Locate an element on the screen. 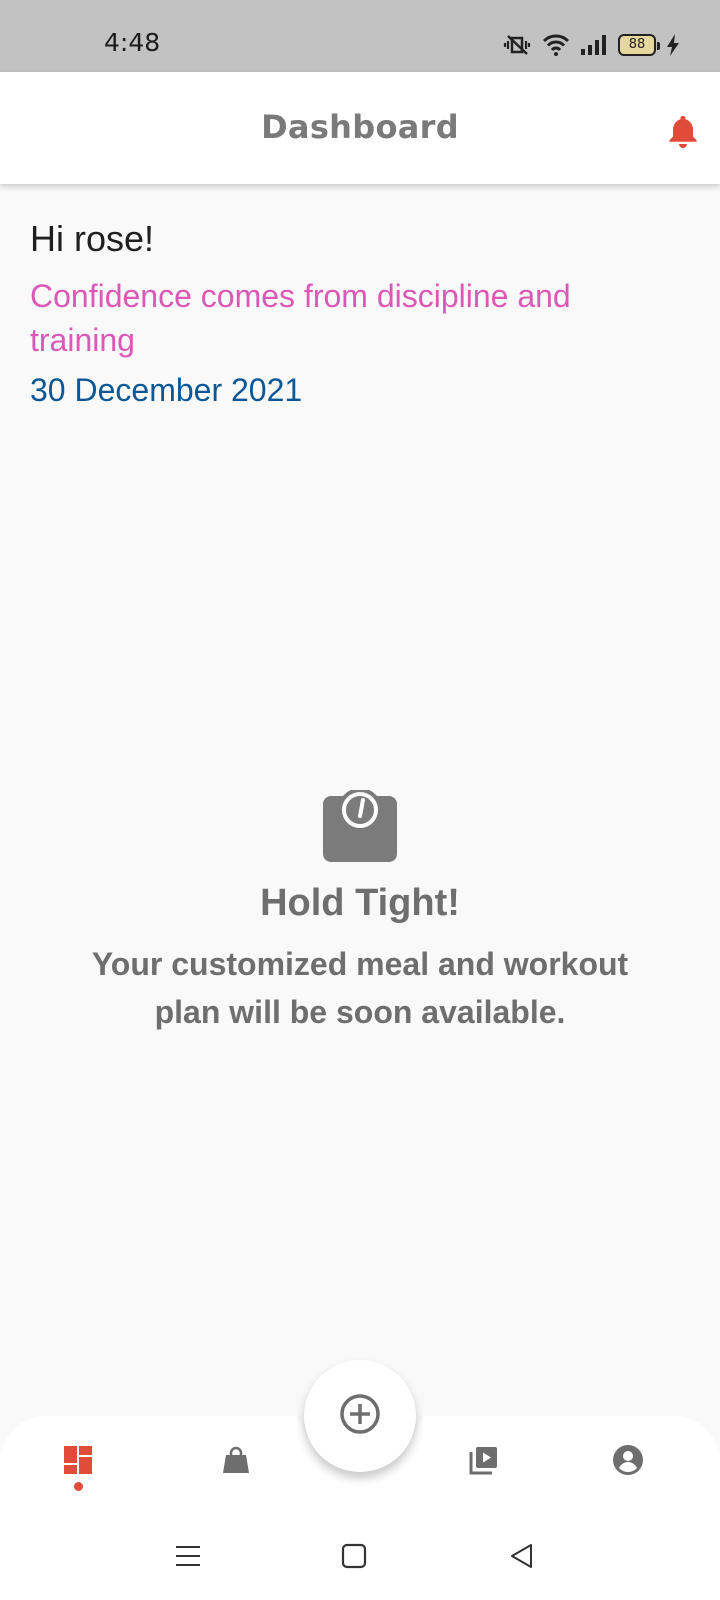 The width and height of the screenshot is (720, 1600). active-indicator is located at coordinates (78, 1486).